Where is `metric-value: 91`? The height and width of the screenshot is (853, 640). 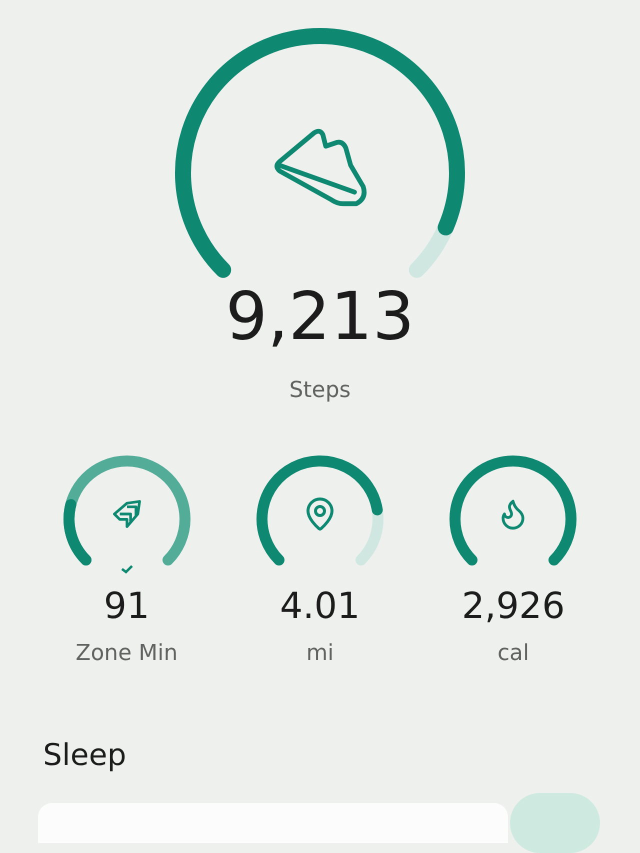 metric-value: 91 is located at coordinates (127, 607).